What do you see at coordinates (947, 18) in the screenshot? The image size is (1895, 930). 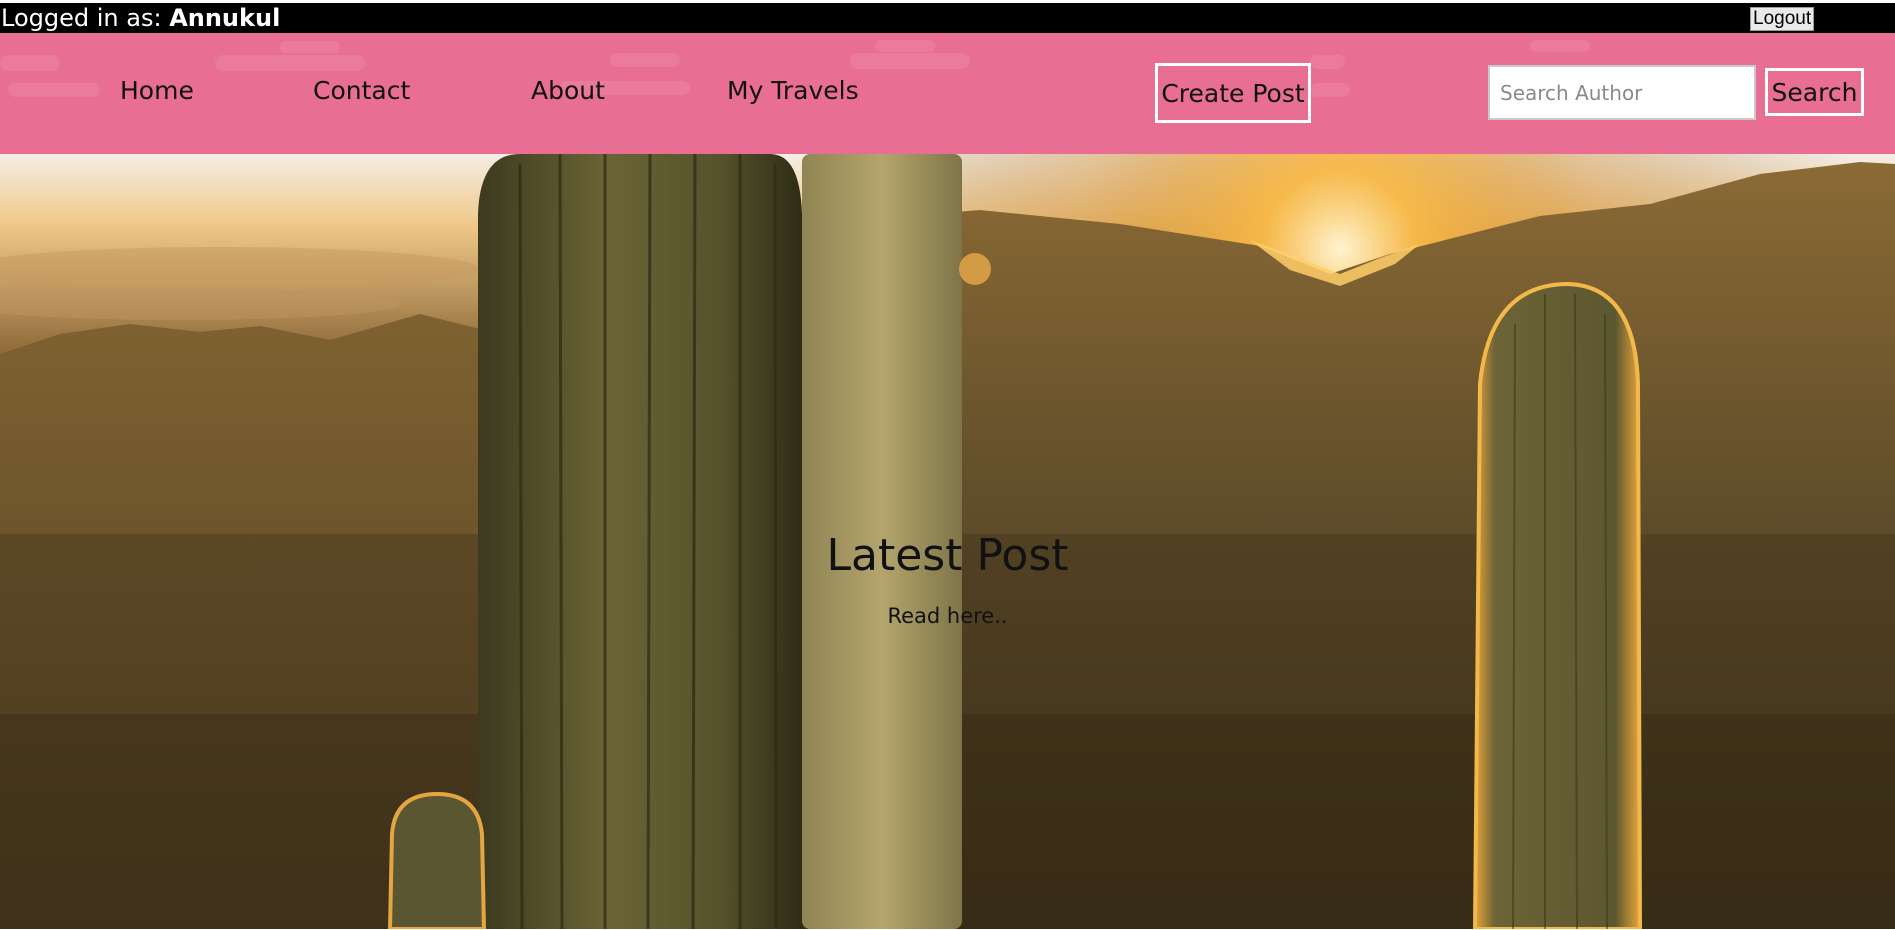 I see `session-bar: Logged in as: Annukul Logout` at bounding box center [947, 18].